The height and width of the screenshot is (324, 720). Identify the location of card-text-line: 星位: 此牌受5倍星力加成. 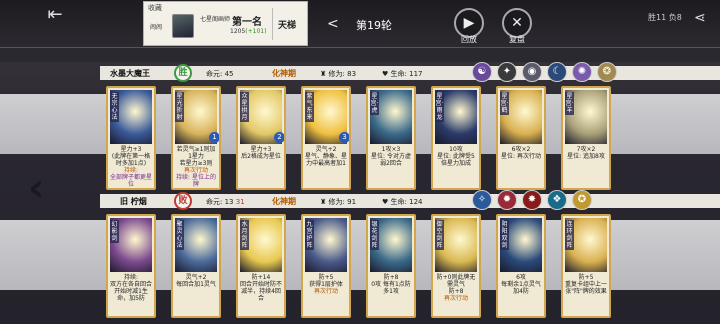
(456, 160).